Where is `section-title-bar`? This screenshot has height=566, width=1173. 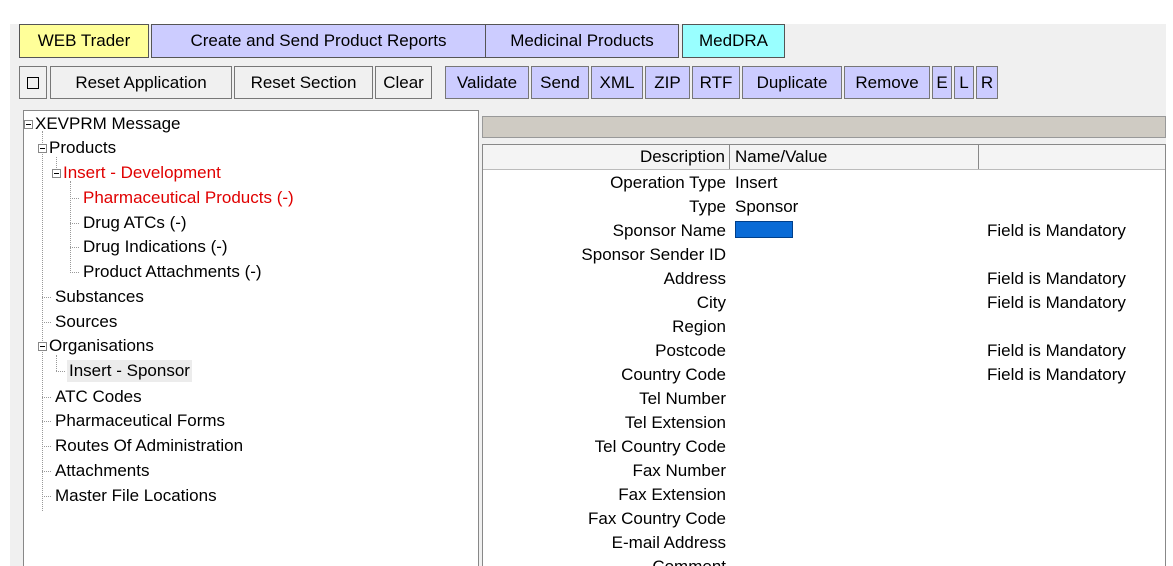
section-title-bar is located at coordinates (824, 127).